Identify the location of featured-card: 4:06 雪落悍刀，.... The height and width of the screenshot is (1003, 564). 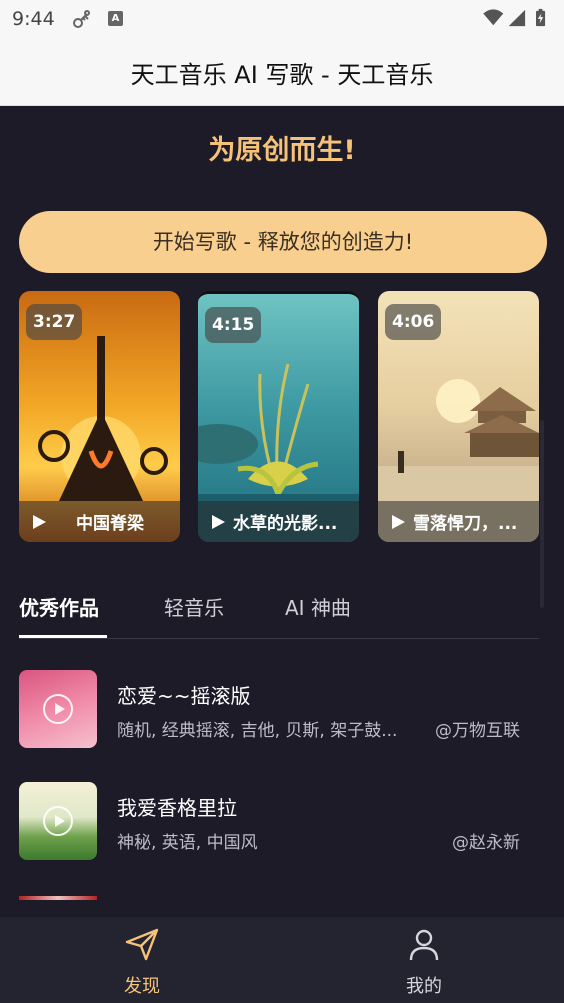
(458, 416).